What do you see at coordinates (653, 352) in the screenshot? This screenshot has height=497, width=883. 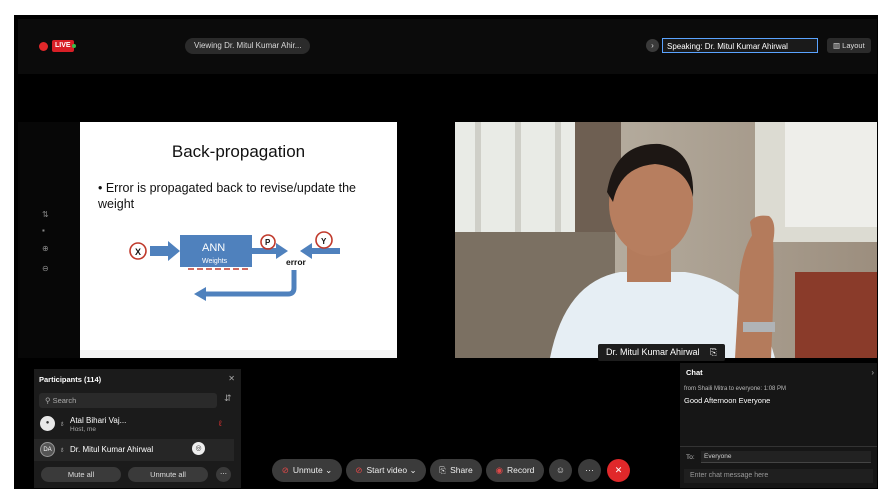 I see `presenter-name: Dr. Mitul Kumar Ahirwal` at bounding box center [653, 352].